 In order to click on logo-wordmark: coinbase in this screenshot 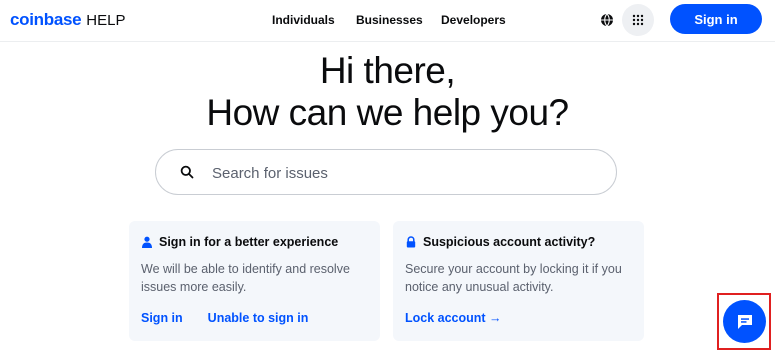, I will do `click(46, 19)`.